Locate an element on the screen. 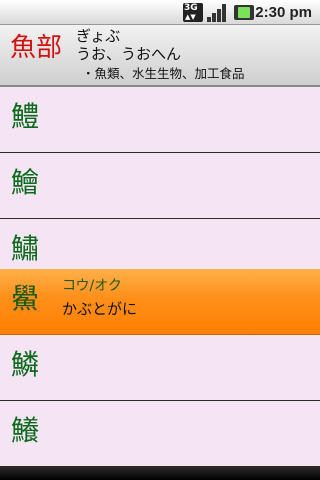  radical-header: 魚部 ぎょぶ うお、うおへん ・魚類、水生生物、加工食品 is located at coordinates (160, 56).